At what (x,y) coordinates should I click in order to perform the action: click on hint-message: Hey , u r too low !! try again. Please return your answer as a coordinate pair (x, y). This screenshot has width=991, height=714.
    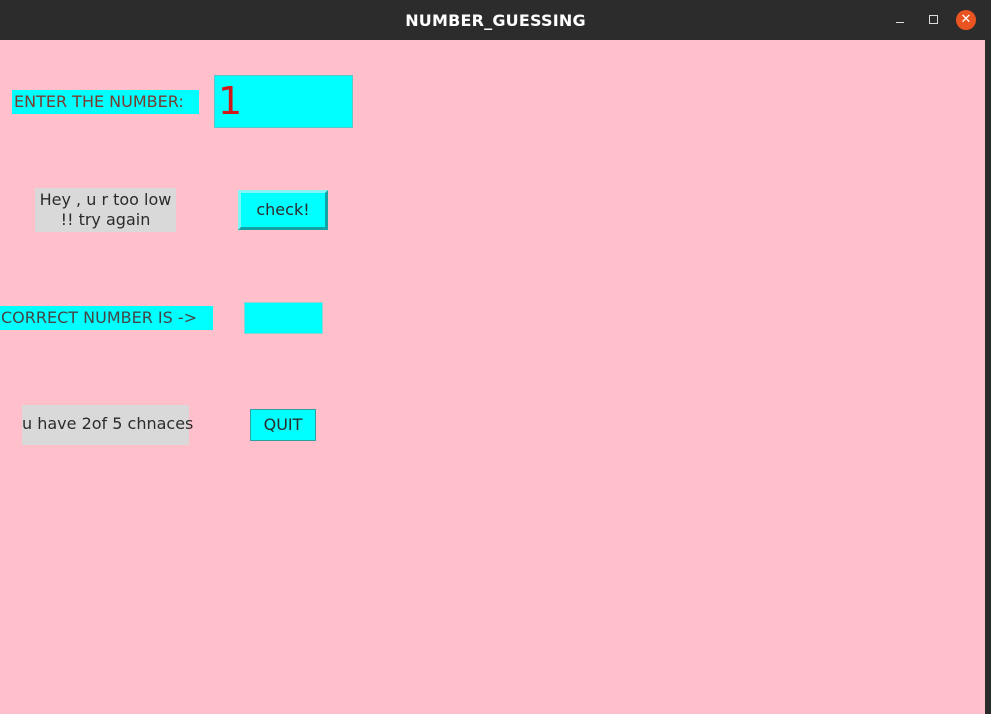
    Looking at the image, I should click on (105, 210).